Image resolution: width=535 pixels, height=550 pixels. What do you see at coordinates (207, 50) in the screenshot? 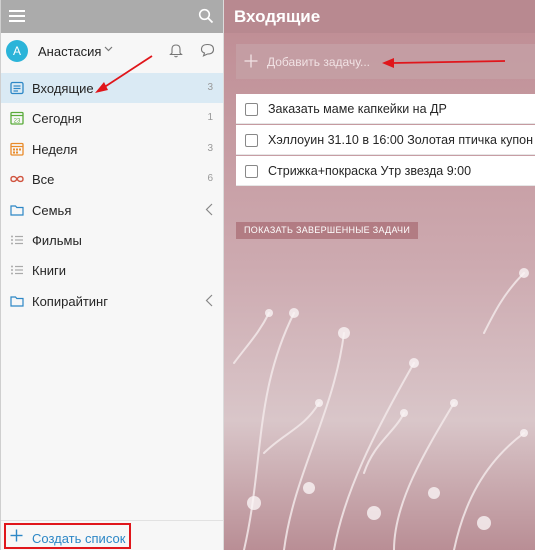
I see `comment-icon` at bounding box center [207, 50].